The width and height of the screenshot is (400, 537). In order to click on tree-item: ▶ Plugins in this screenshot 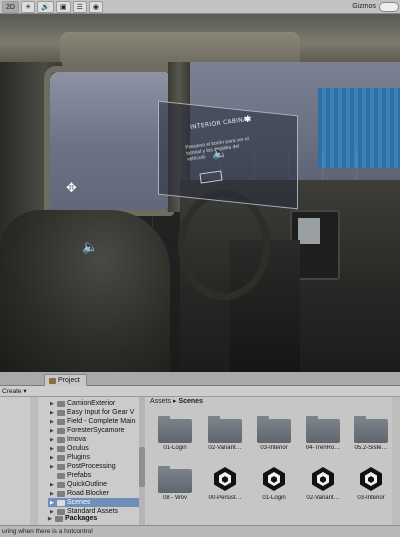, I will do `click(70, 457)`.